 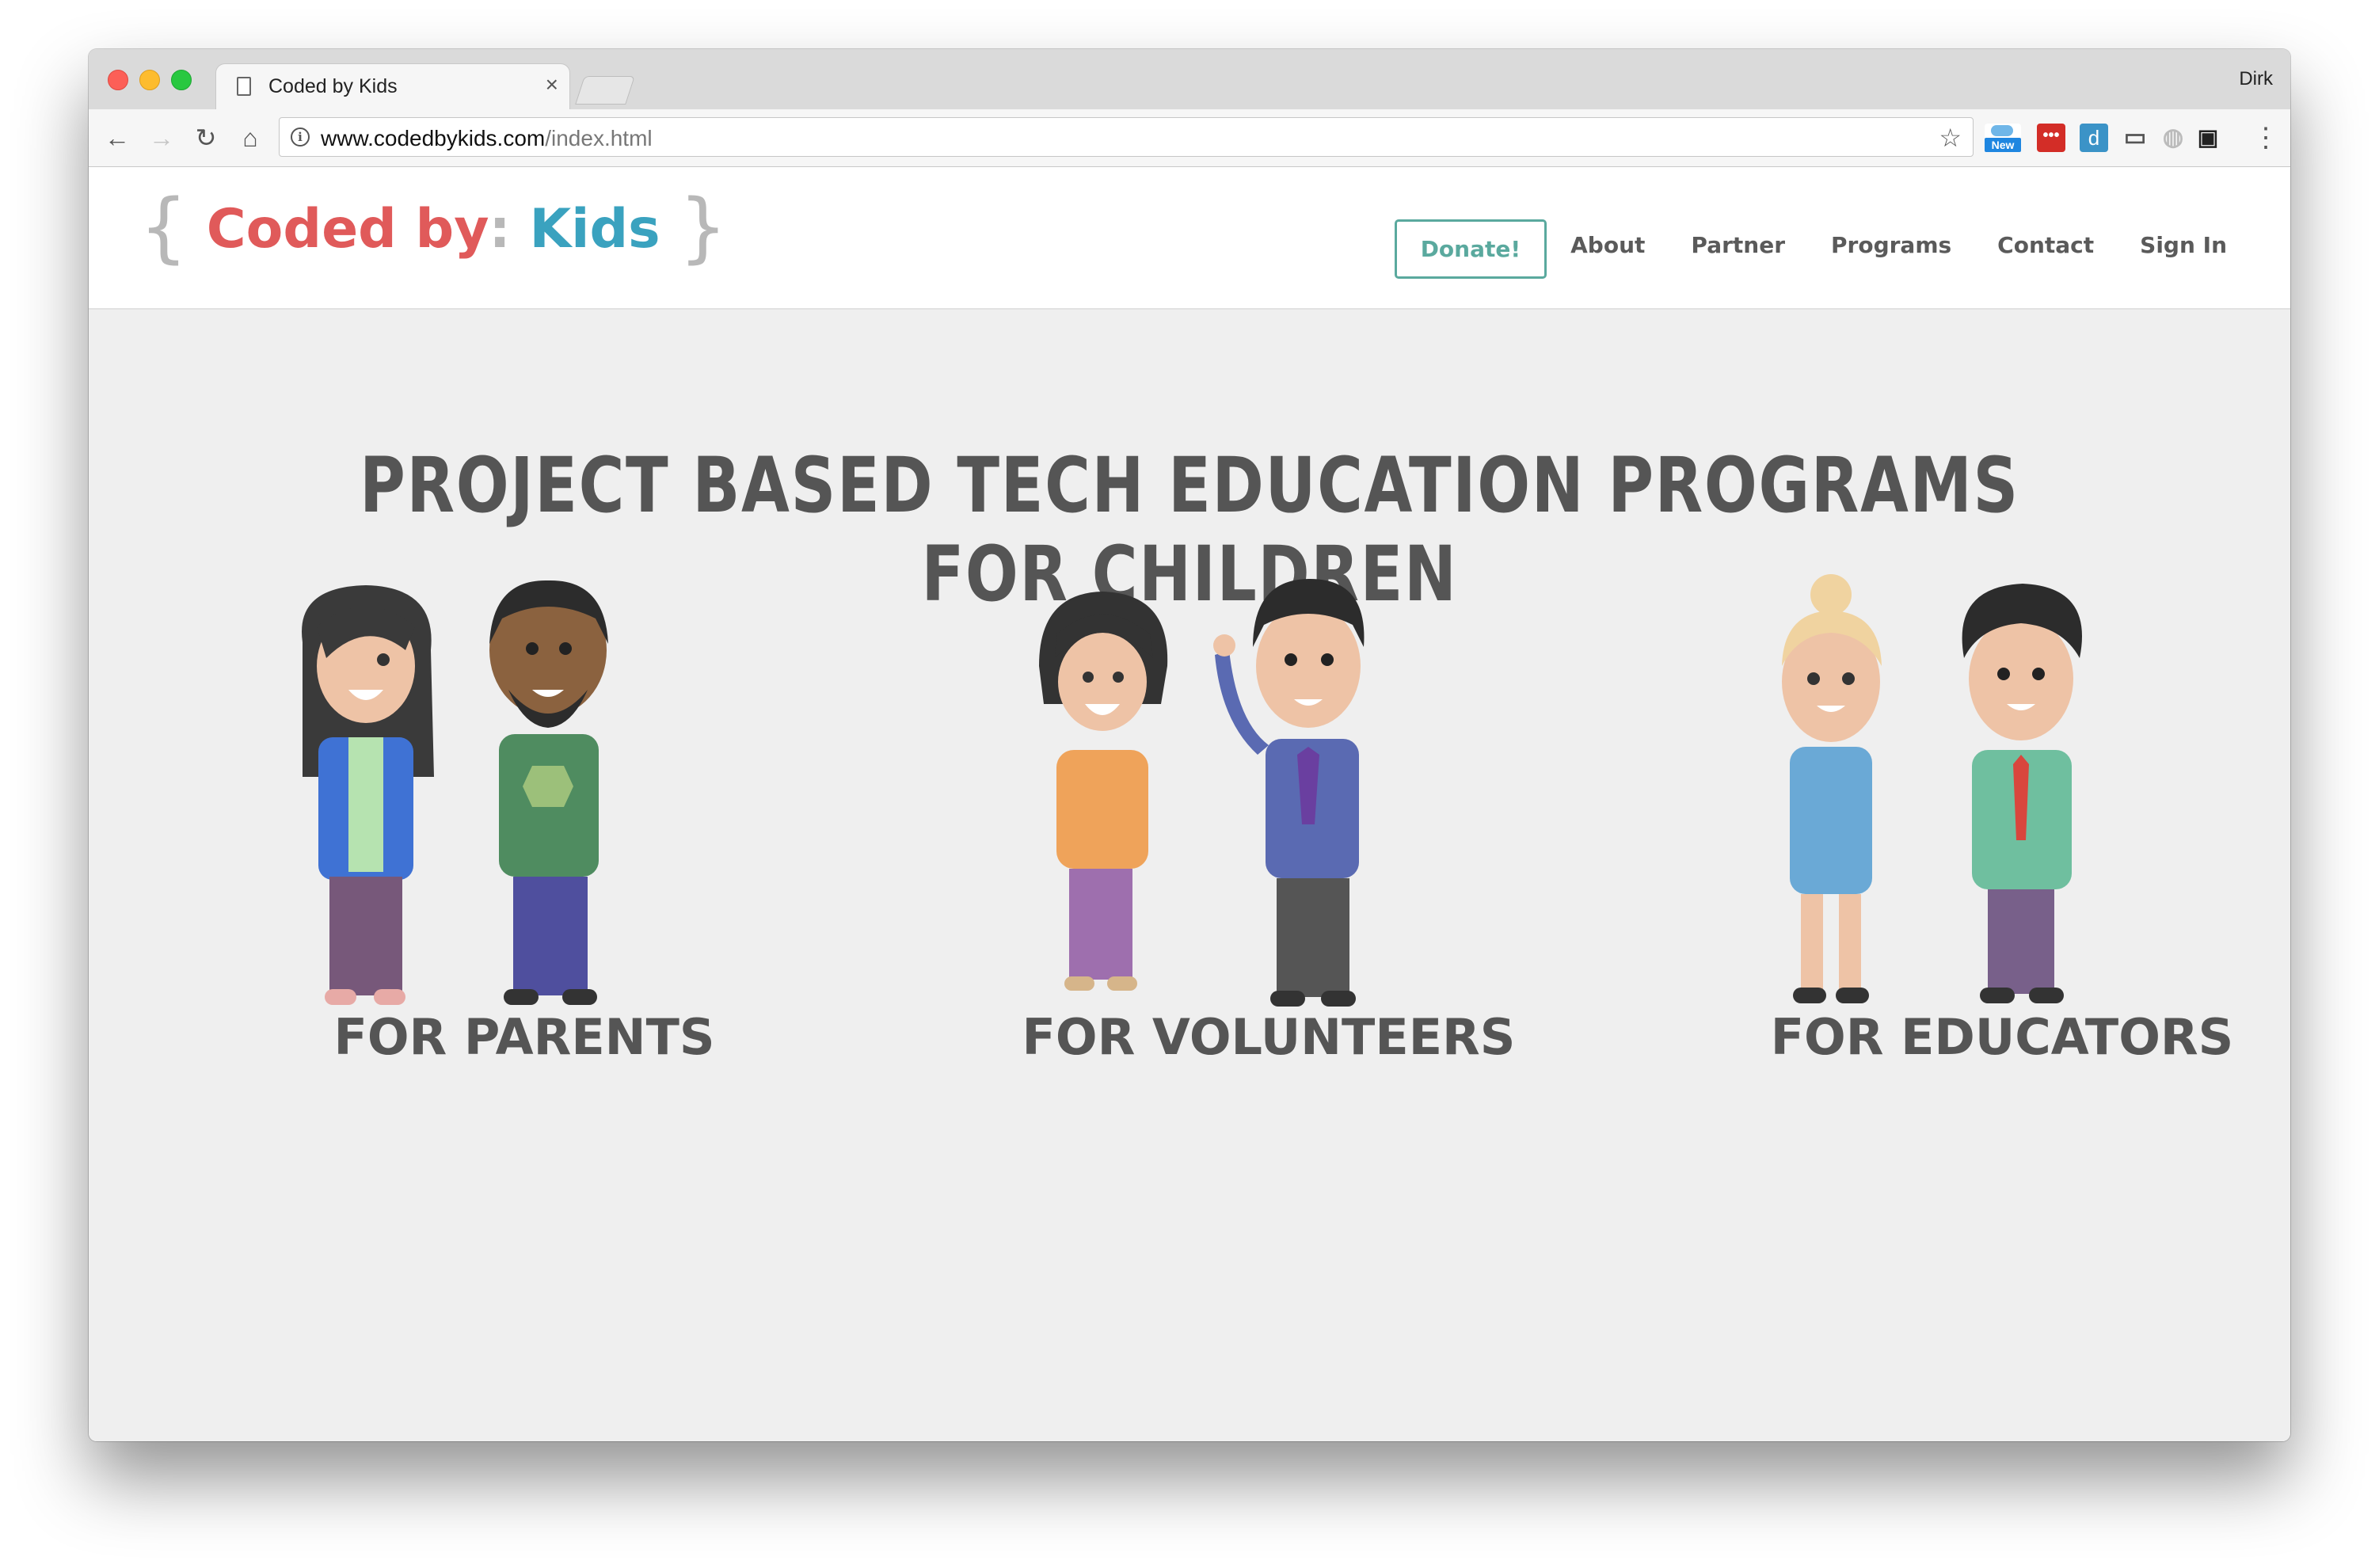 I want to click on nav-partner: Partner, so click(x=1738, y=245).